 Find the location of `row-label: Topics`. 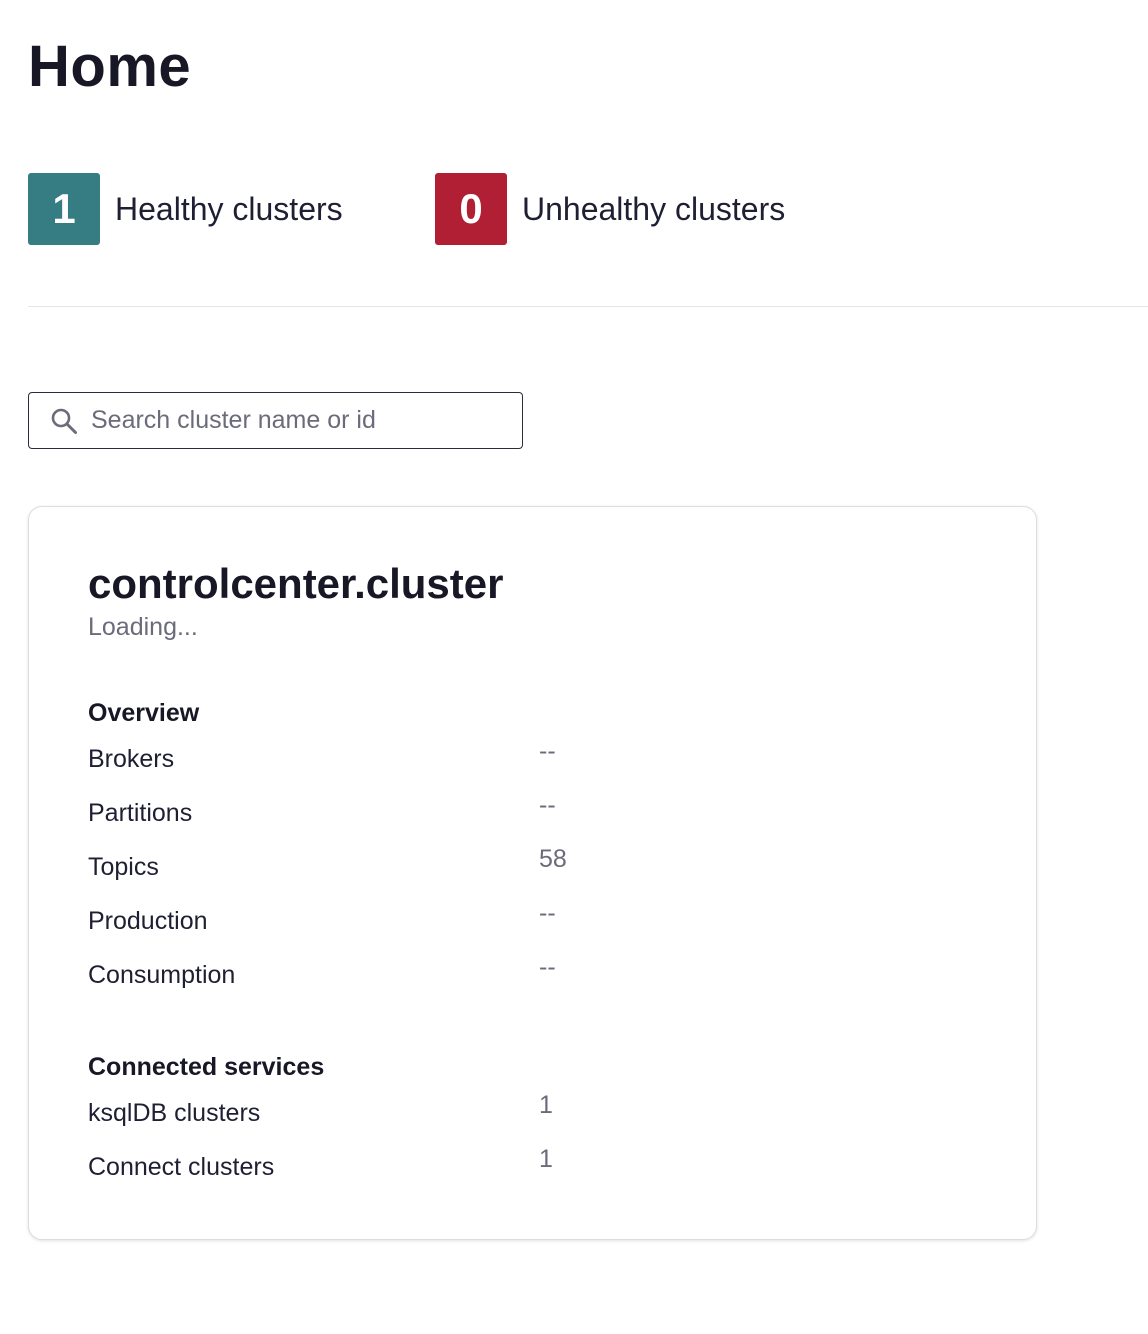

row-label: Topics is located at coordinates (123, 867).